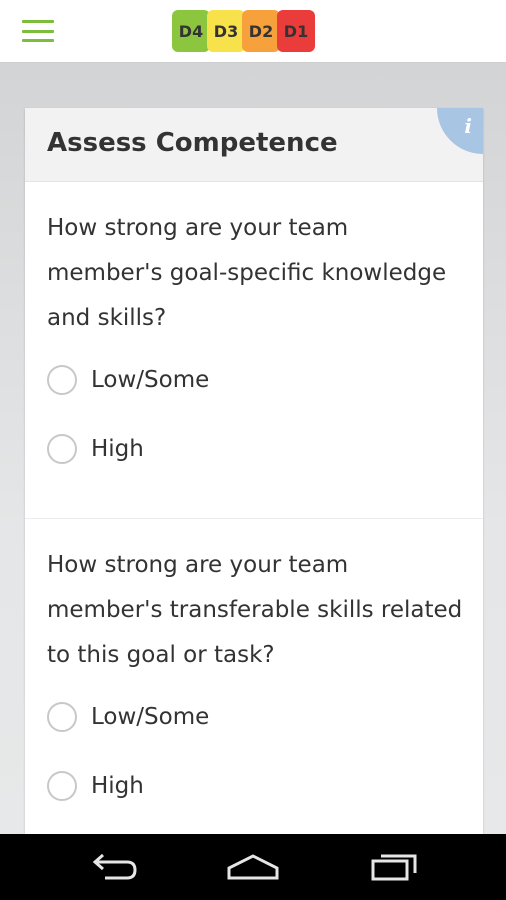 The image size is (506, 900). I want to click on question-2-option-low-some: Low/Some, so click(128, 717).